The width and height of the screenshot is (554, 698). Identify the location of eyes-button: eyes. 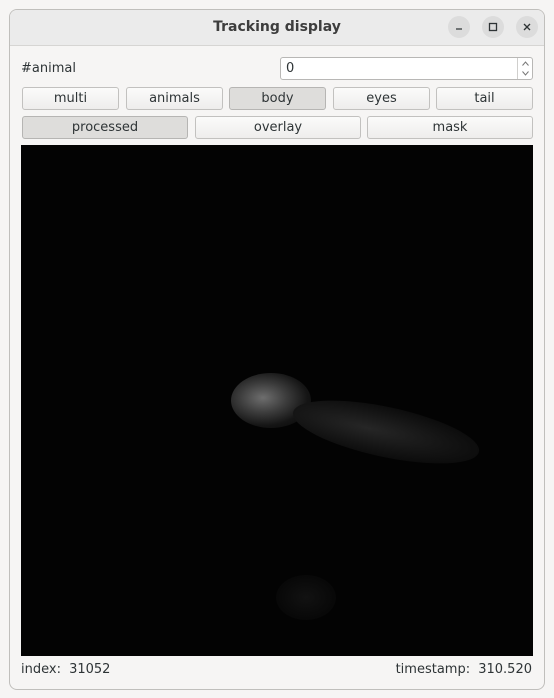
(381, 98).